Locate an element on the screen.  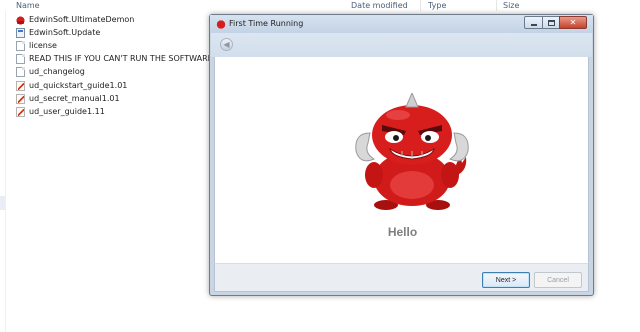
minimize-icon is located at coordinates (533, 25).